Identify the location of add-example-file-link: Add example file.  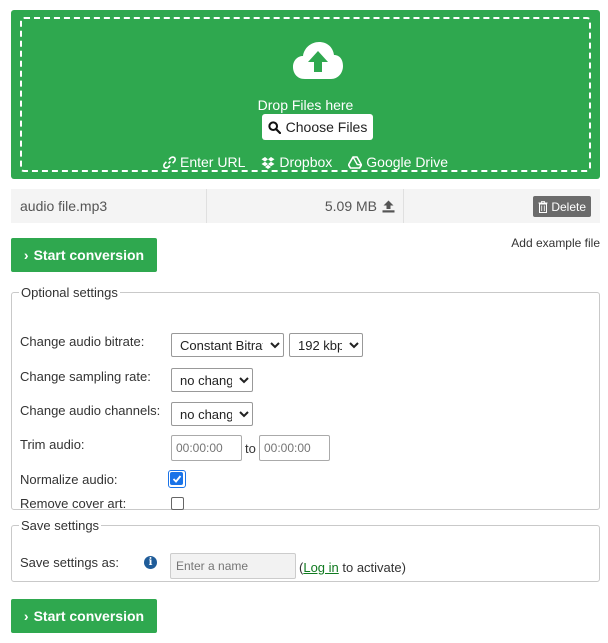
(555, 243).